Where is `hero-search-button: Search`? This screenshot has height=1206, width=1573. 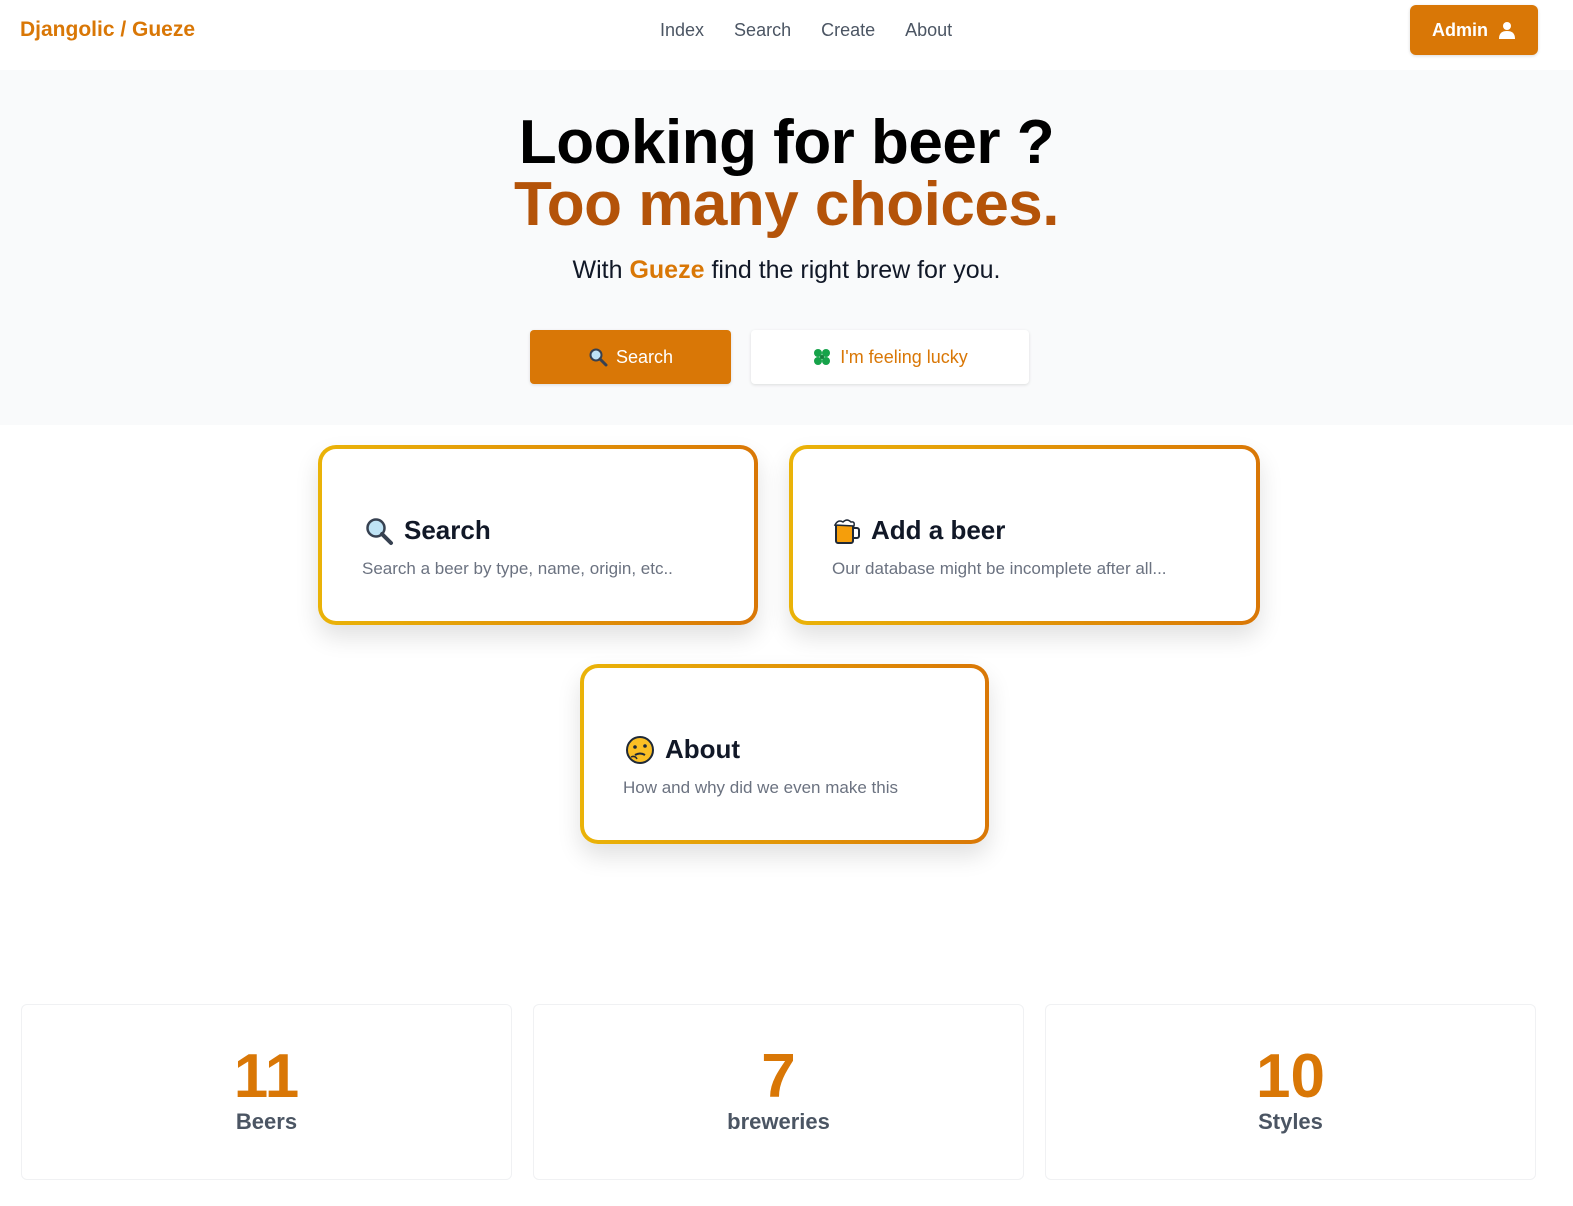
hero-search-button: Search is located at coordinates (630, 357).